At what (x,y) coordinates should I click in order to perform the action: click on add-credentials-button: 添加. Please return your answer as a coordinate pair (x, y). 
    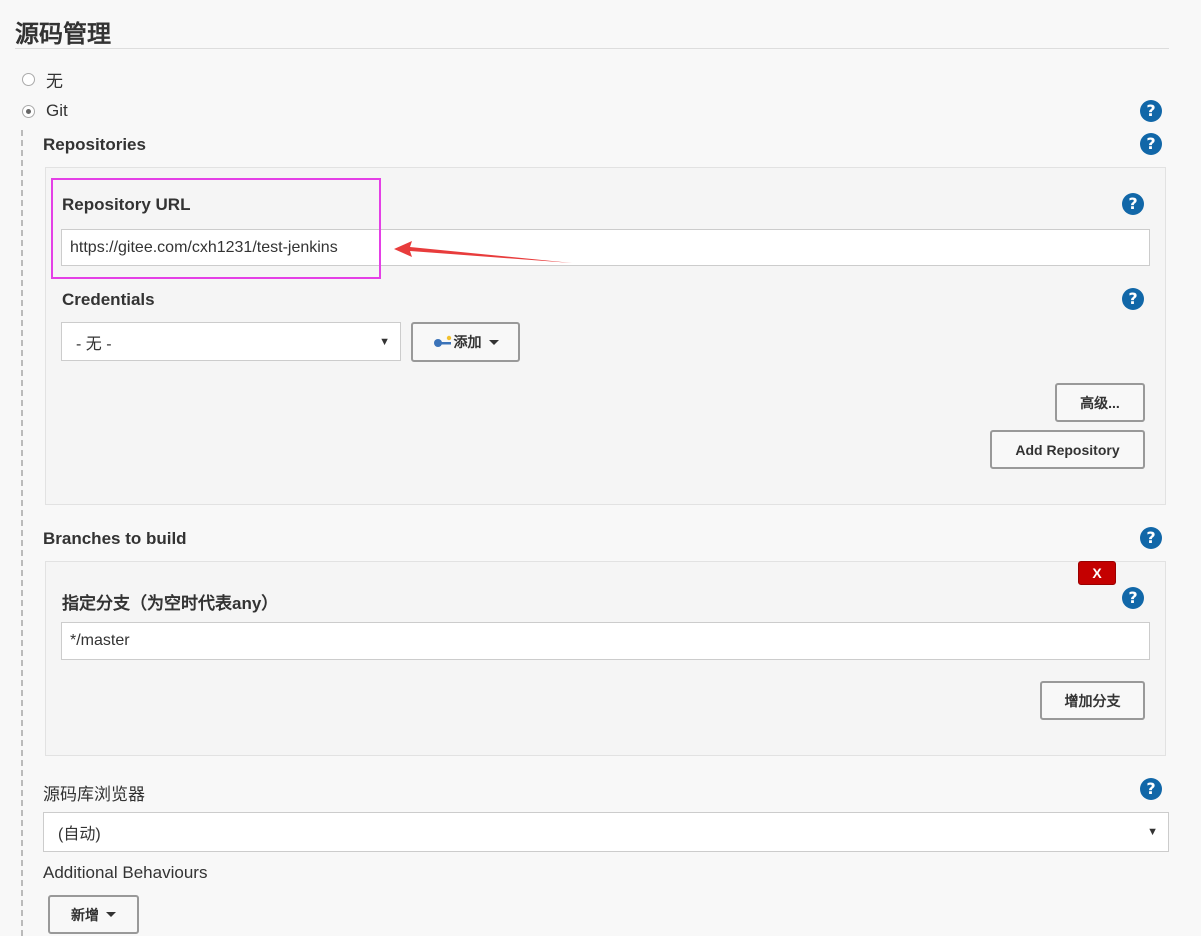
    Looking at the image, I should click on (465, 342).